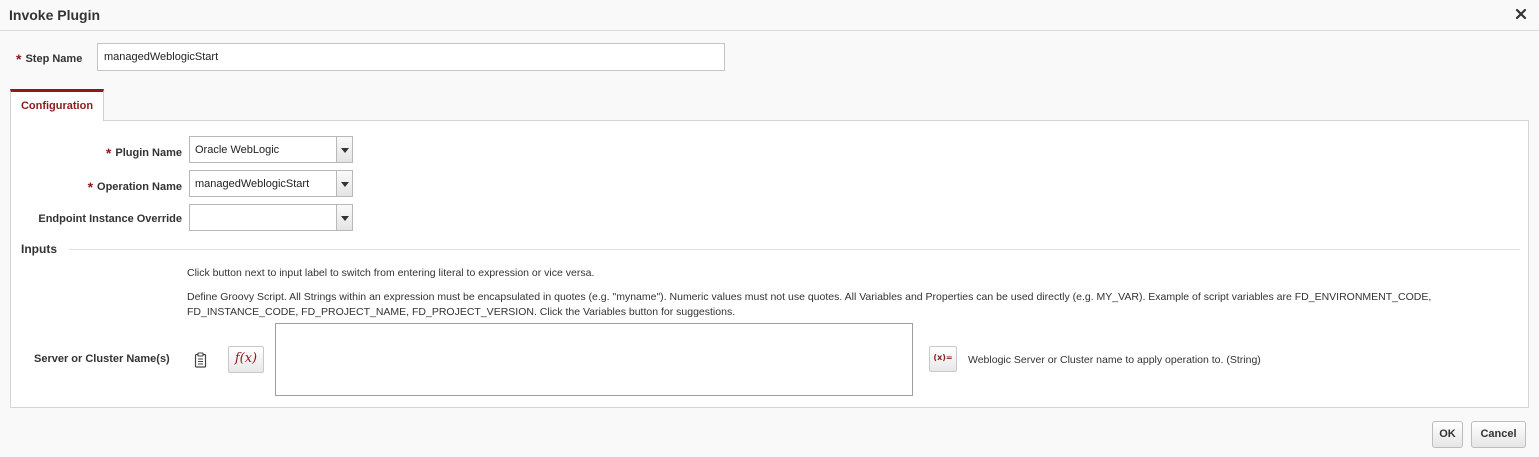  What do you see at coordinates (769, 15) in the screenshot?
I see `dialog-titlebar: Invoke Plugin` at bounding box center [769, 15].